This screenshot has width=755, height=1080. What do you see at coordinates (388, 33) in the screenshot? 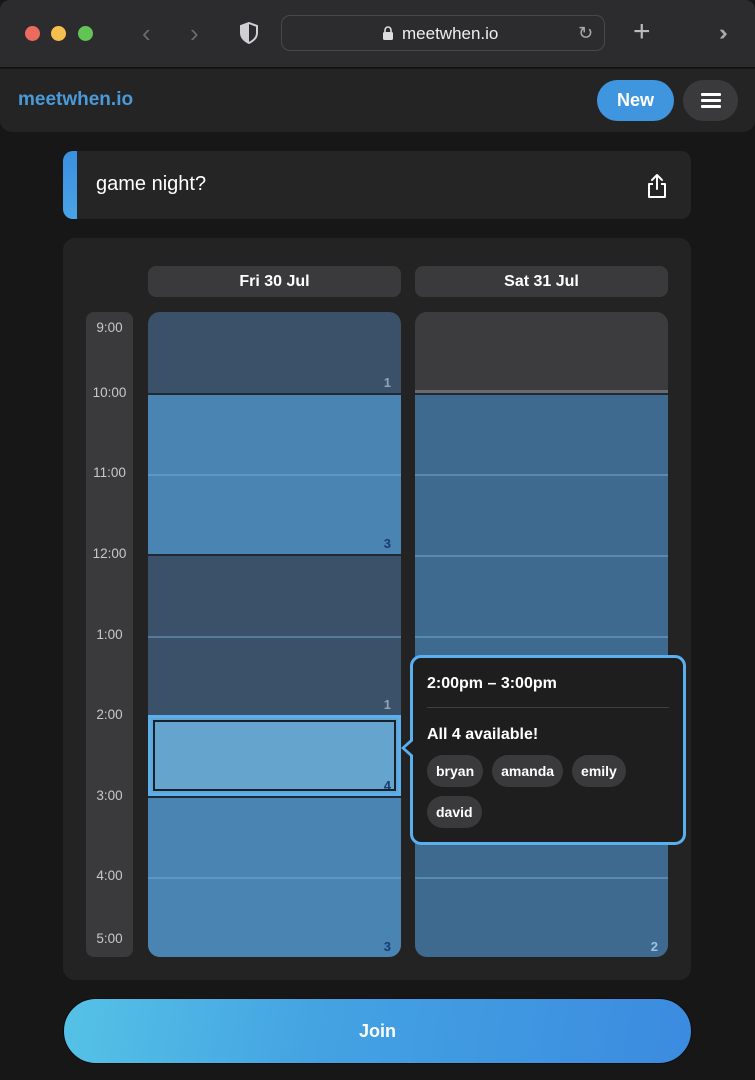
I see `lock-icon` at bounding box center [388, 33].